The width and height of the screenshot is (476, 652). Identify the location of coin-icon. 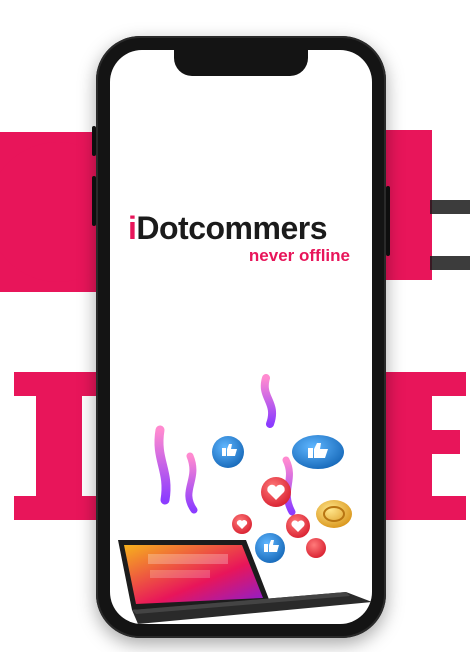
(334, 514).